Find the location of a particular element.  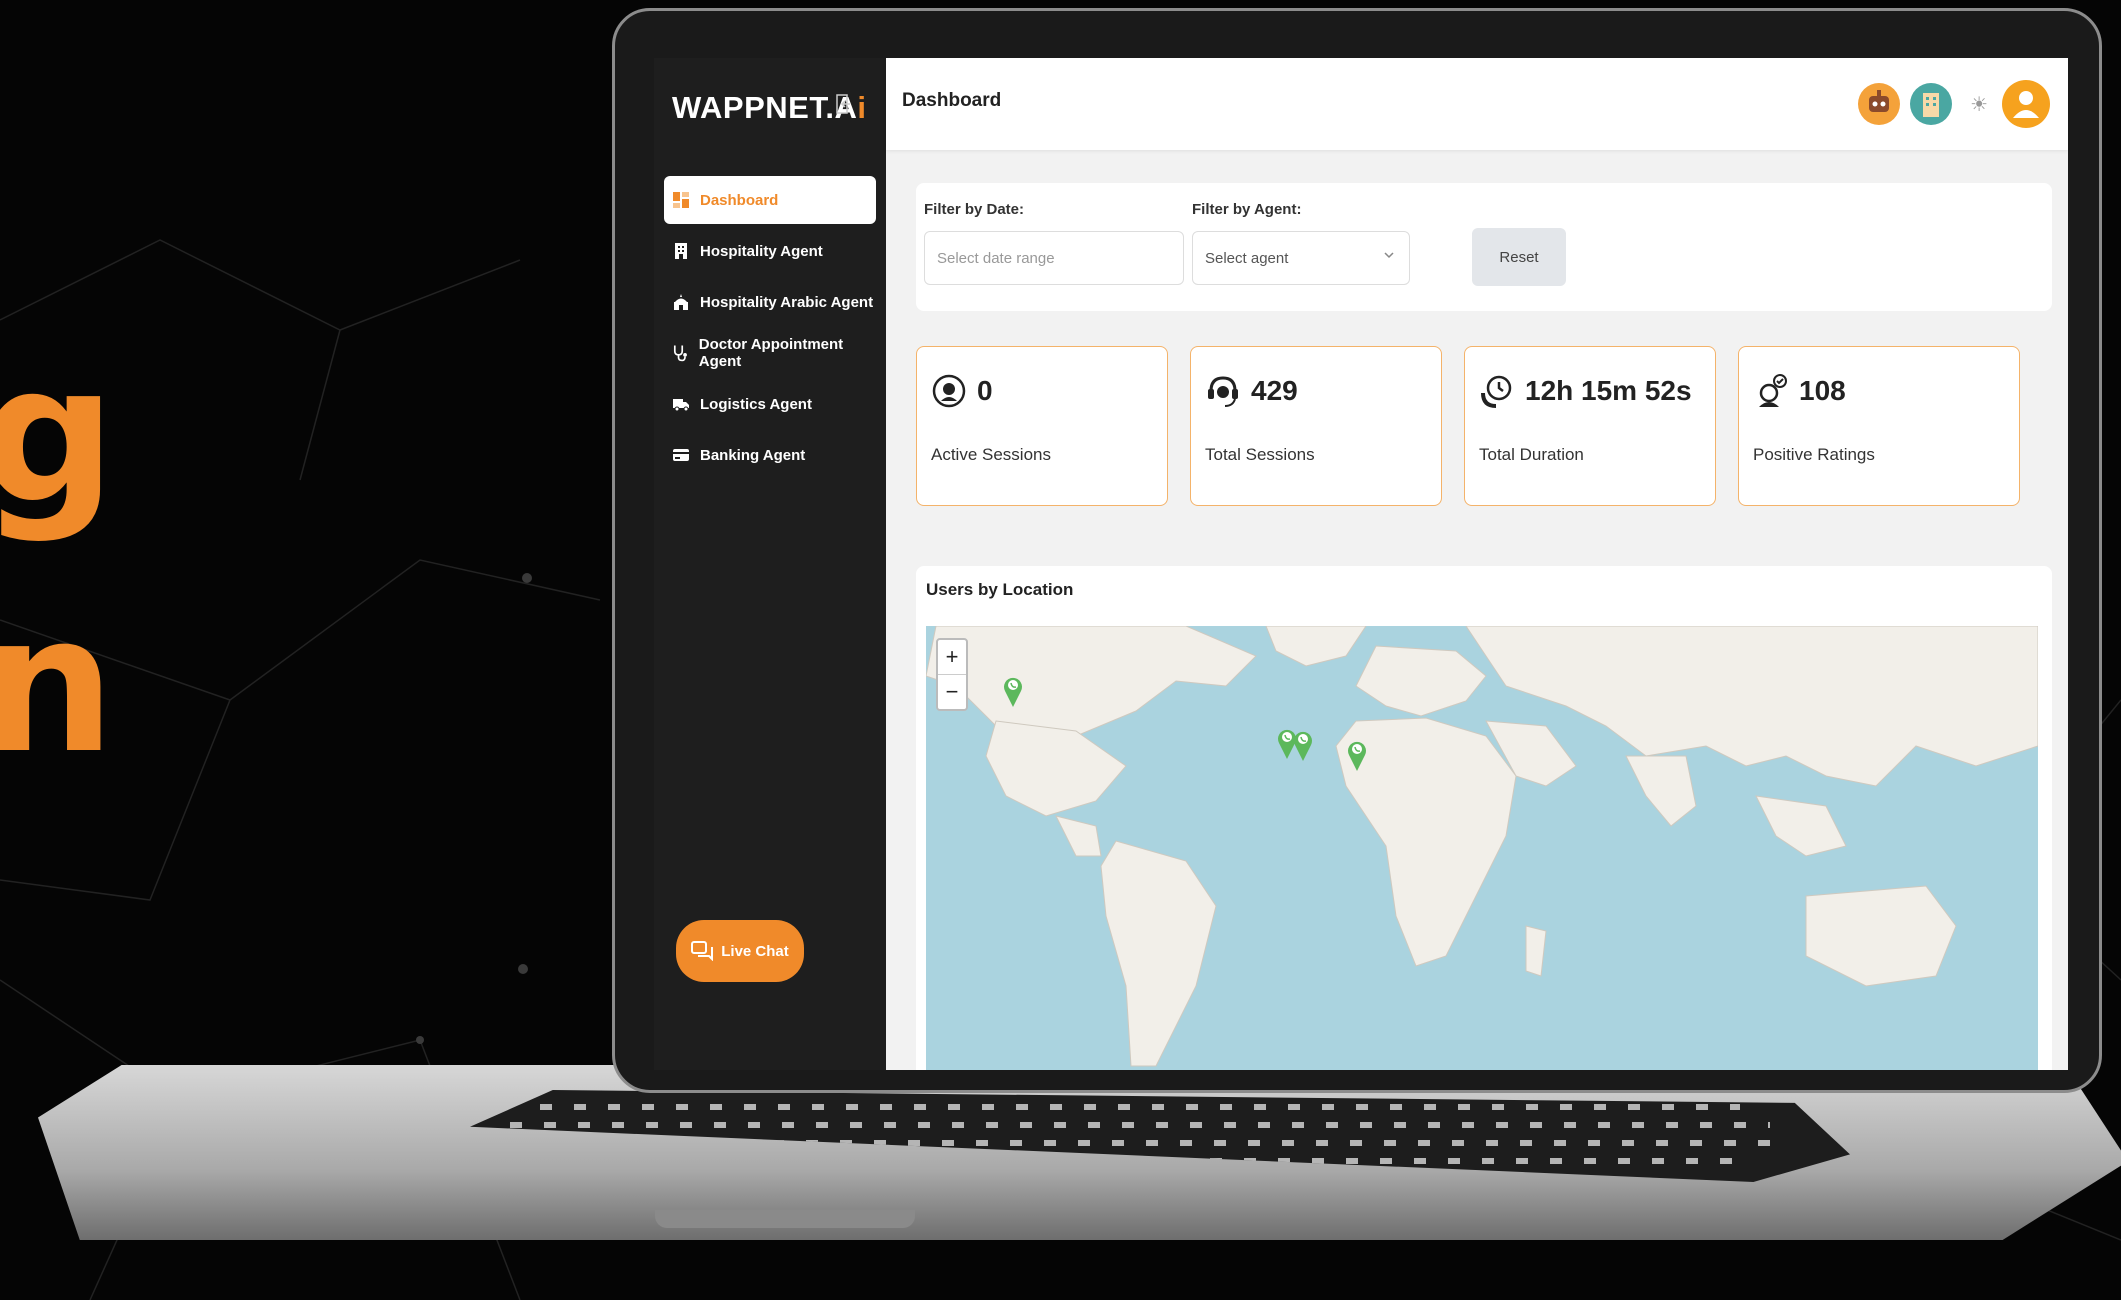

card-icon is located at coordinates (681, 455).